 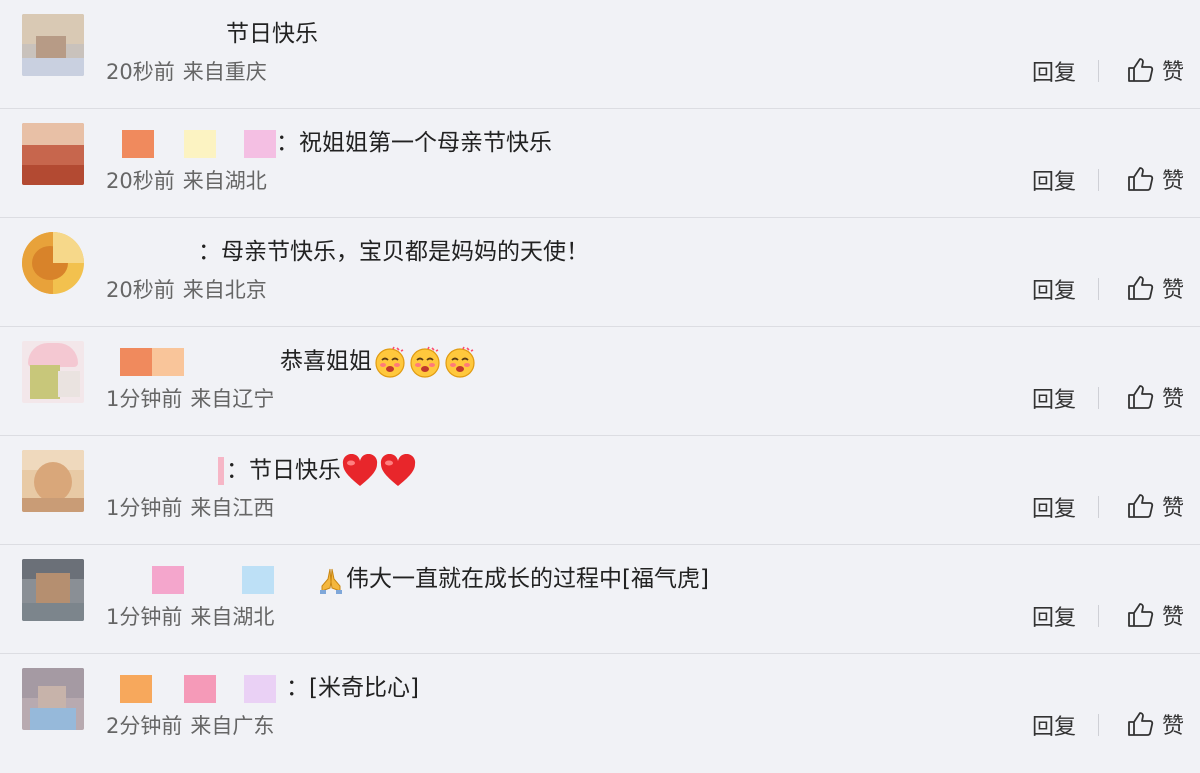 I want to click on comment-meta: 20秒前 来自重庆, so click(x=186, y=71).